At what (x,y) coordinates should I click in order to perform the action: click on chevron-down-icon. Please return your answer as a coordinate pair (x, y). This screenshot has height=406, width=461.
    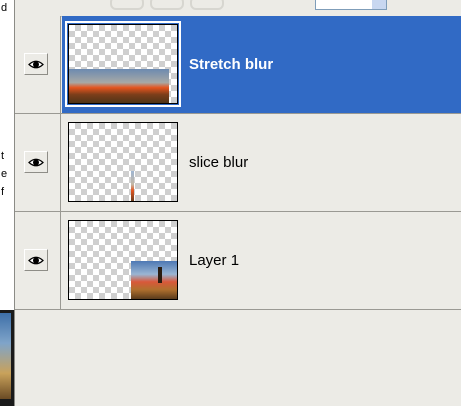
    Looking at the image, I should click on (379, 4).